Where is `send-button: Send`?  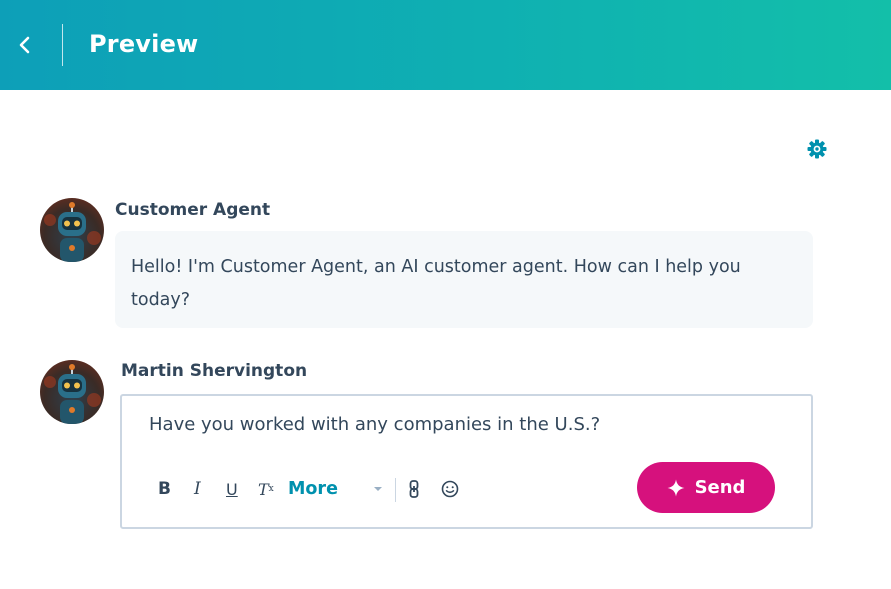 send-button: Send is located at coordinates (706, 487).